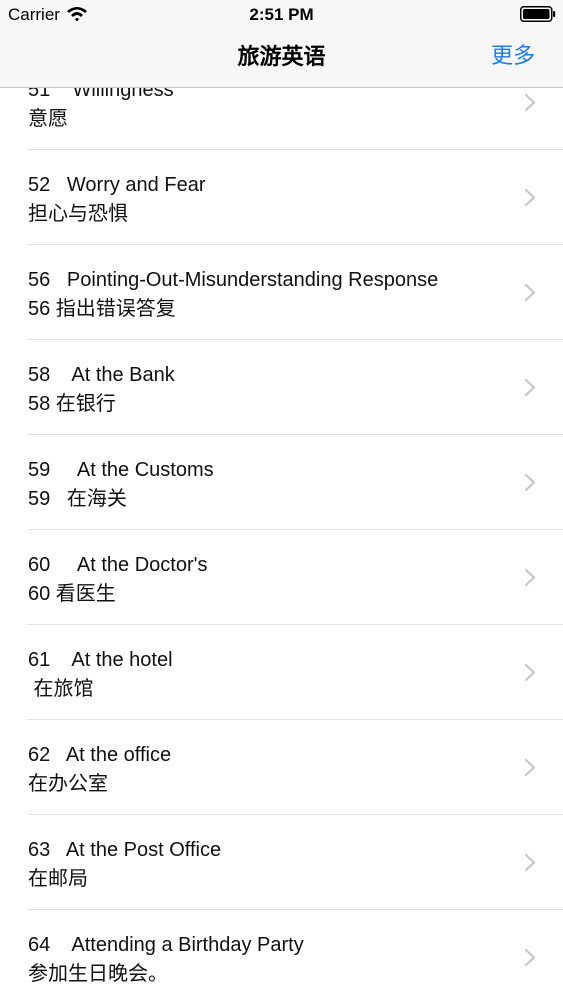  Describe the element at coordinates (281, 672) in the screenshot. I see `list-item: 61 At the hotel 在旅馆` at that location.